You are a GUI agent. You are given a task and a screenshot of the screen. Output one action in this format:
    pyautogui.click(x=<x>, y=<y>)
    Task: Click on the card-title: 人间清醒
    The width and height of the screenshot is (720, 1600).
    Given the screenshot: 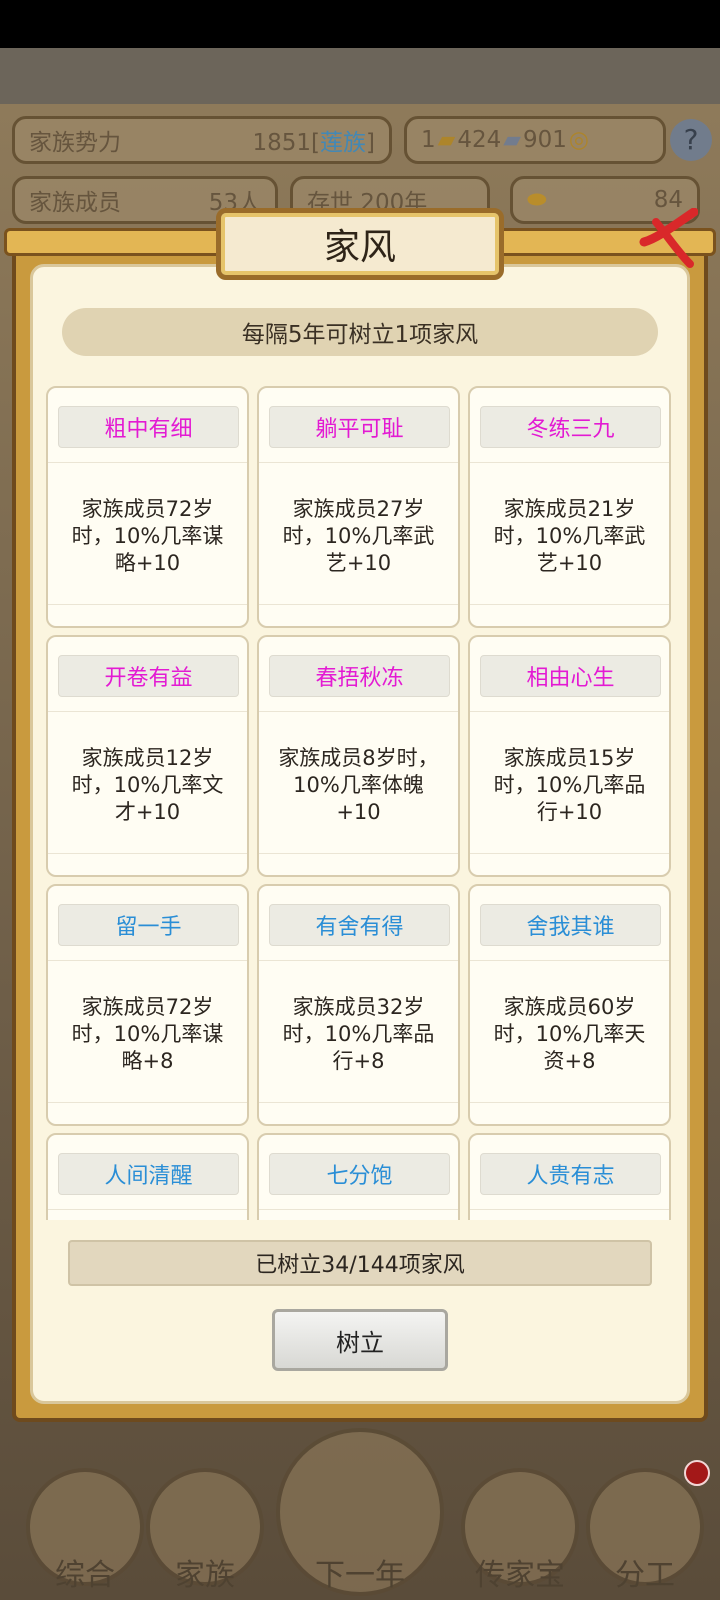 What is the action you would take?
    pyautogui.click(x=148, y=1174)
    